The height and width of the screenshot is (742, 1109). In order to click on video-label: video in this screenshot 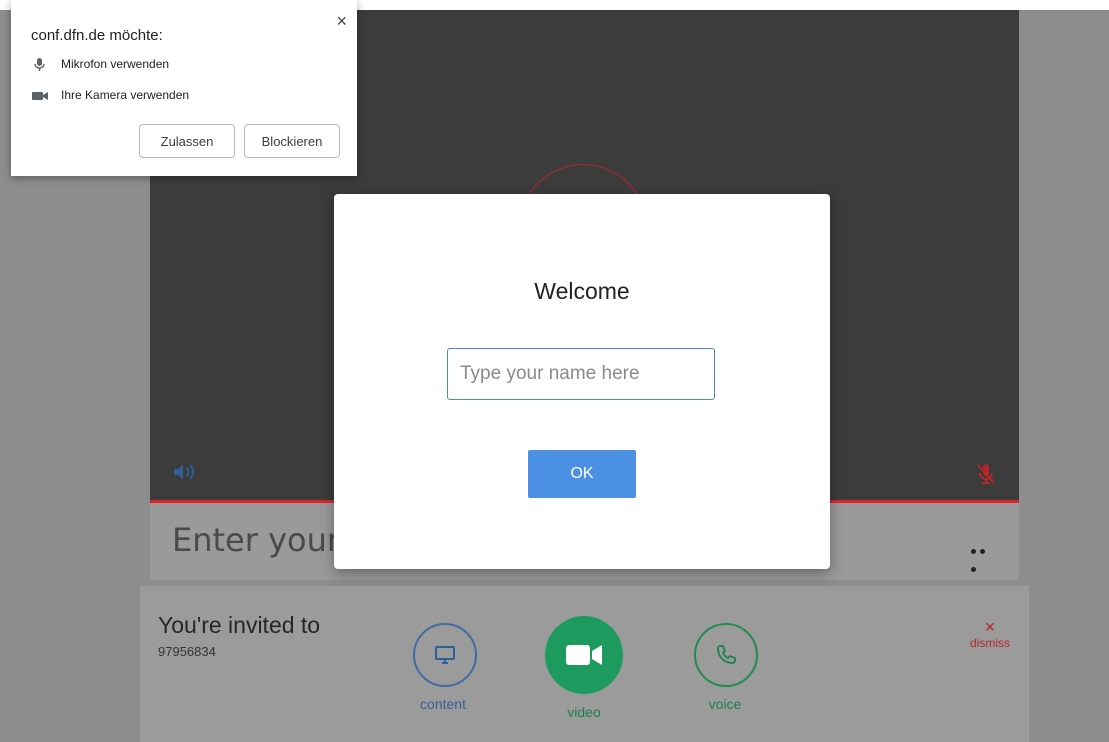, I will do `click(584, 712)`.